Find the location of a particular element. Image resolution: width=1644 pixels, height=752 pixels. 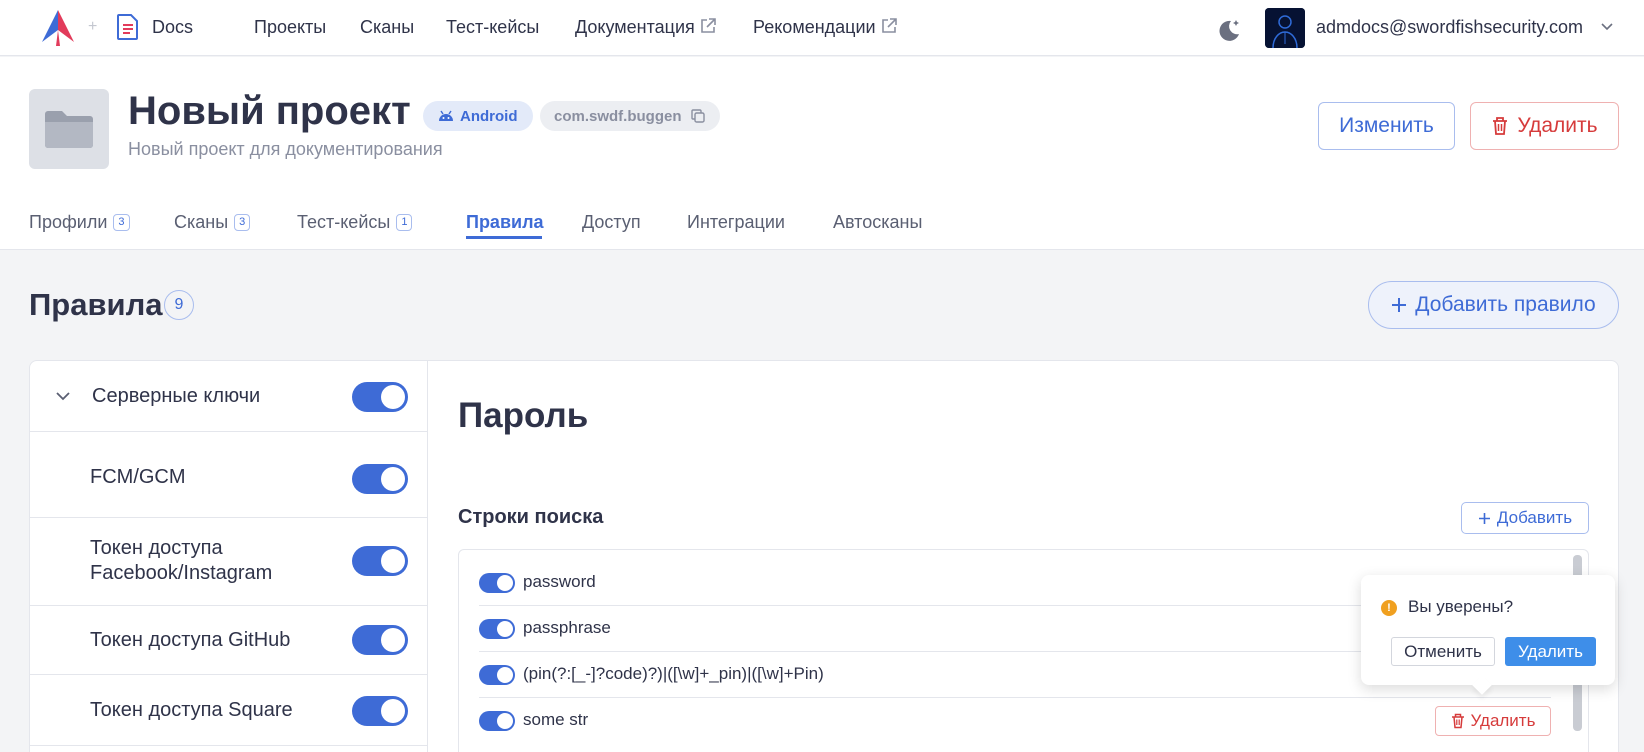

rule-group-toggle is located at coordinates (380, 397).